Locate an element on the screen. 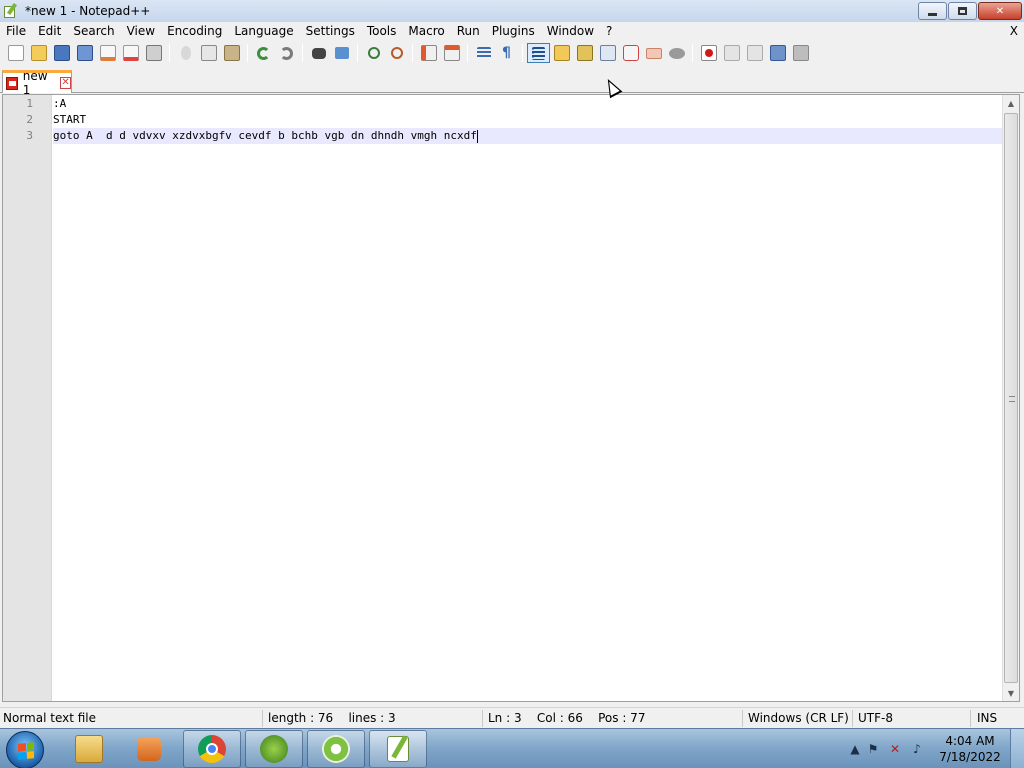  menu-run: Run is located at coordinates (468, 31).